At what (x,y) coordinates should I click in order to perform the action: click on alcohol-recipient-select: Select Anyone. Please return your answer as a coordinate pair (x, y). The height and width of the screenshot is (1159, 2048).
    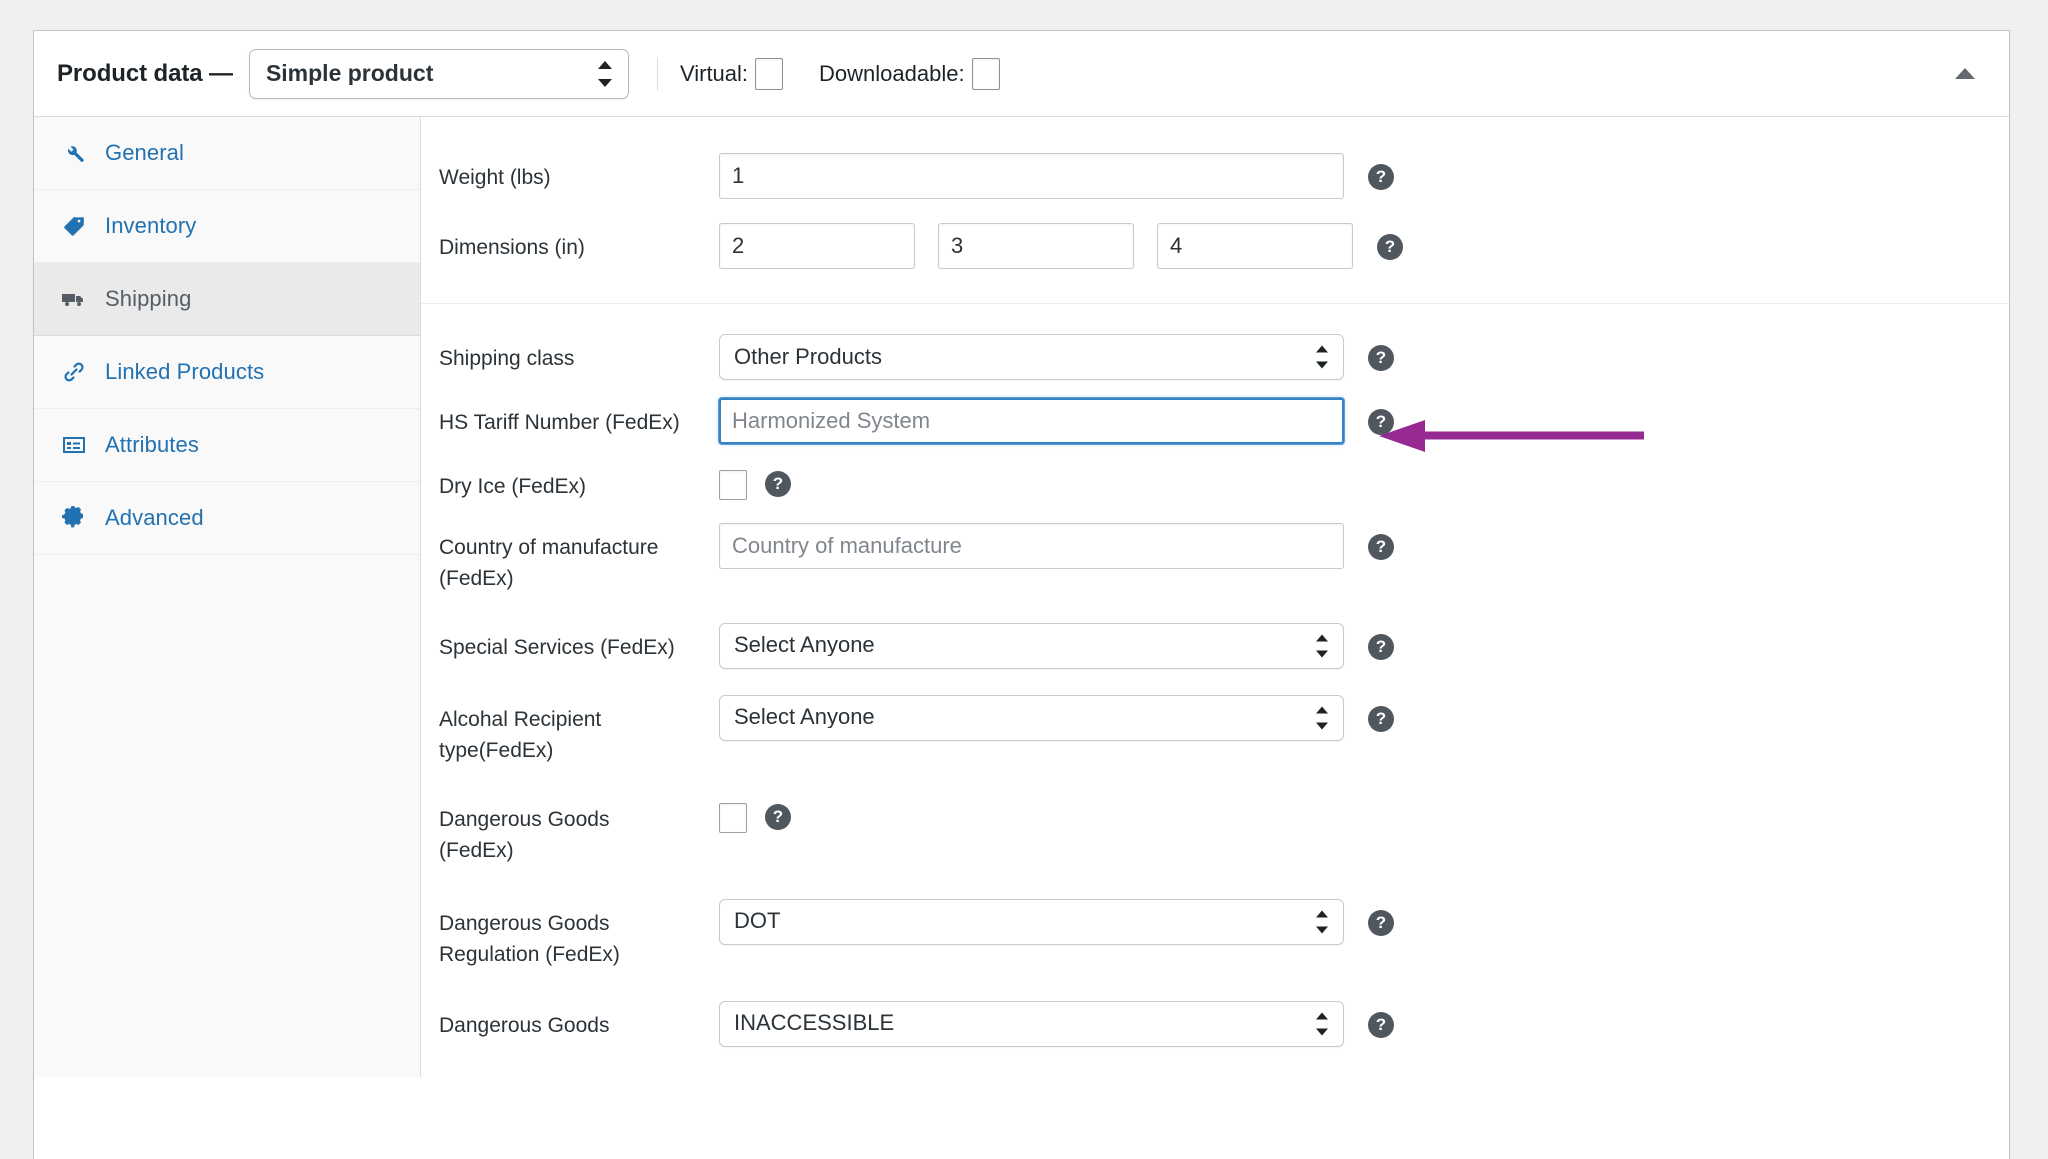
    Looking at the image, I should click on (1031, 717).